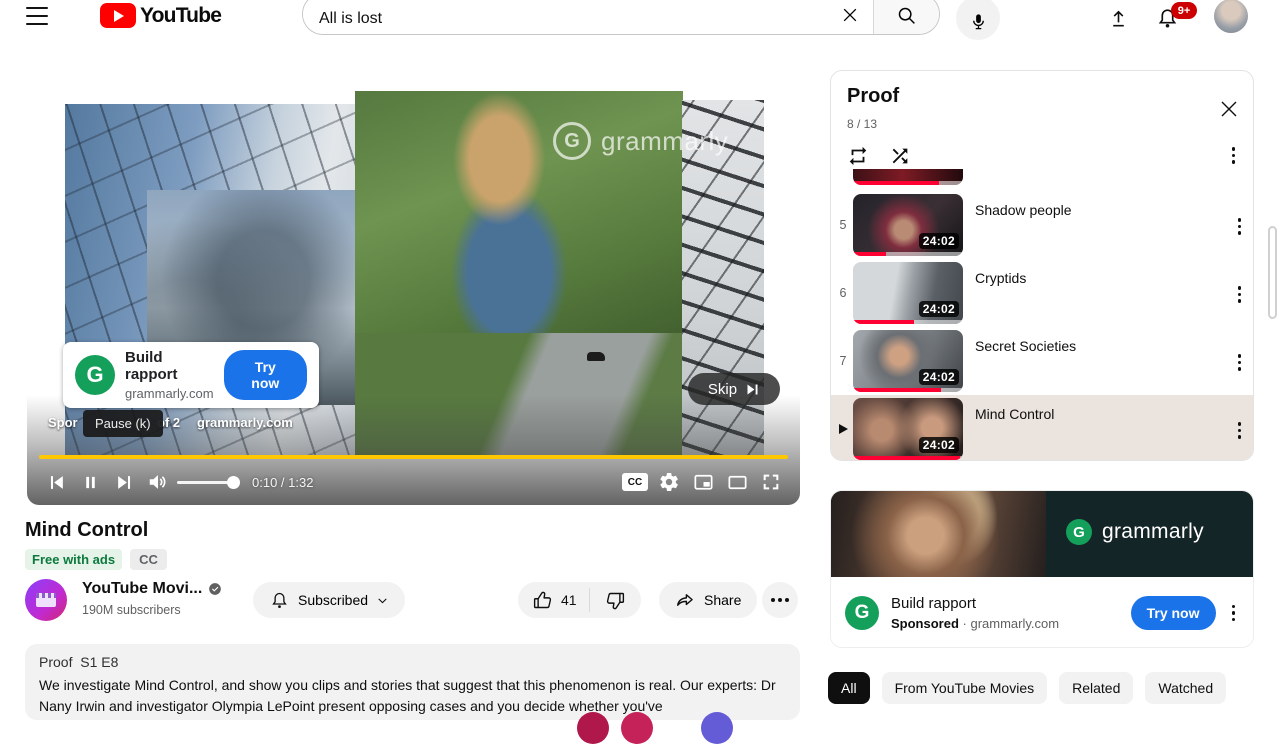 The width and height of the screenshot is (1280, 744). Describe the element at coordinates (1234, 155) in the screenshot. I see `playlist-menu-button` at that location.